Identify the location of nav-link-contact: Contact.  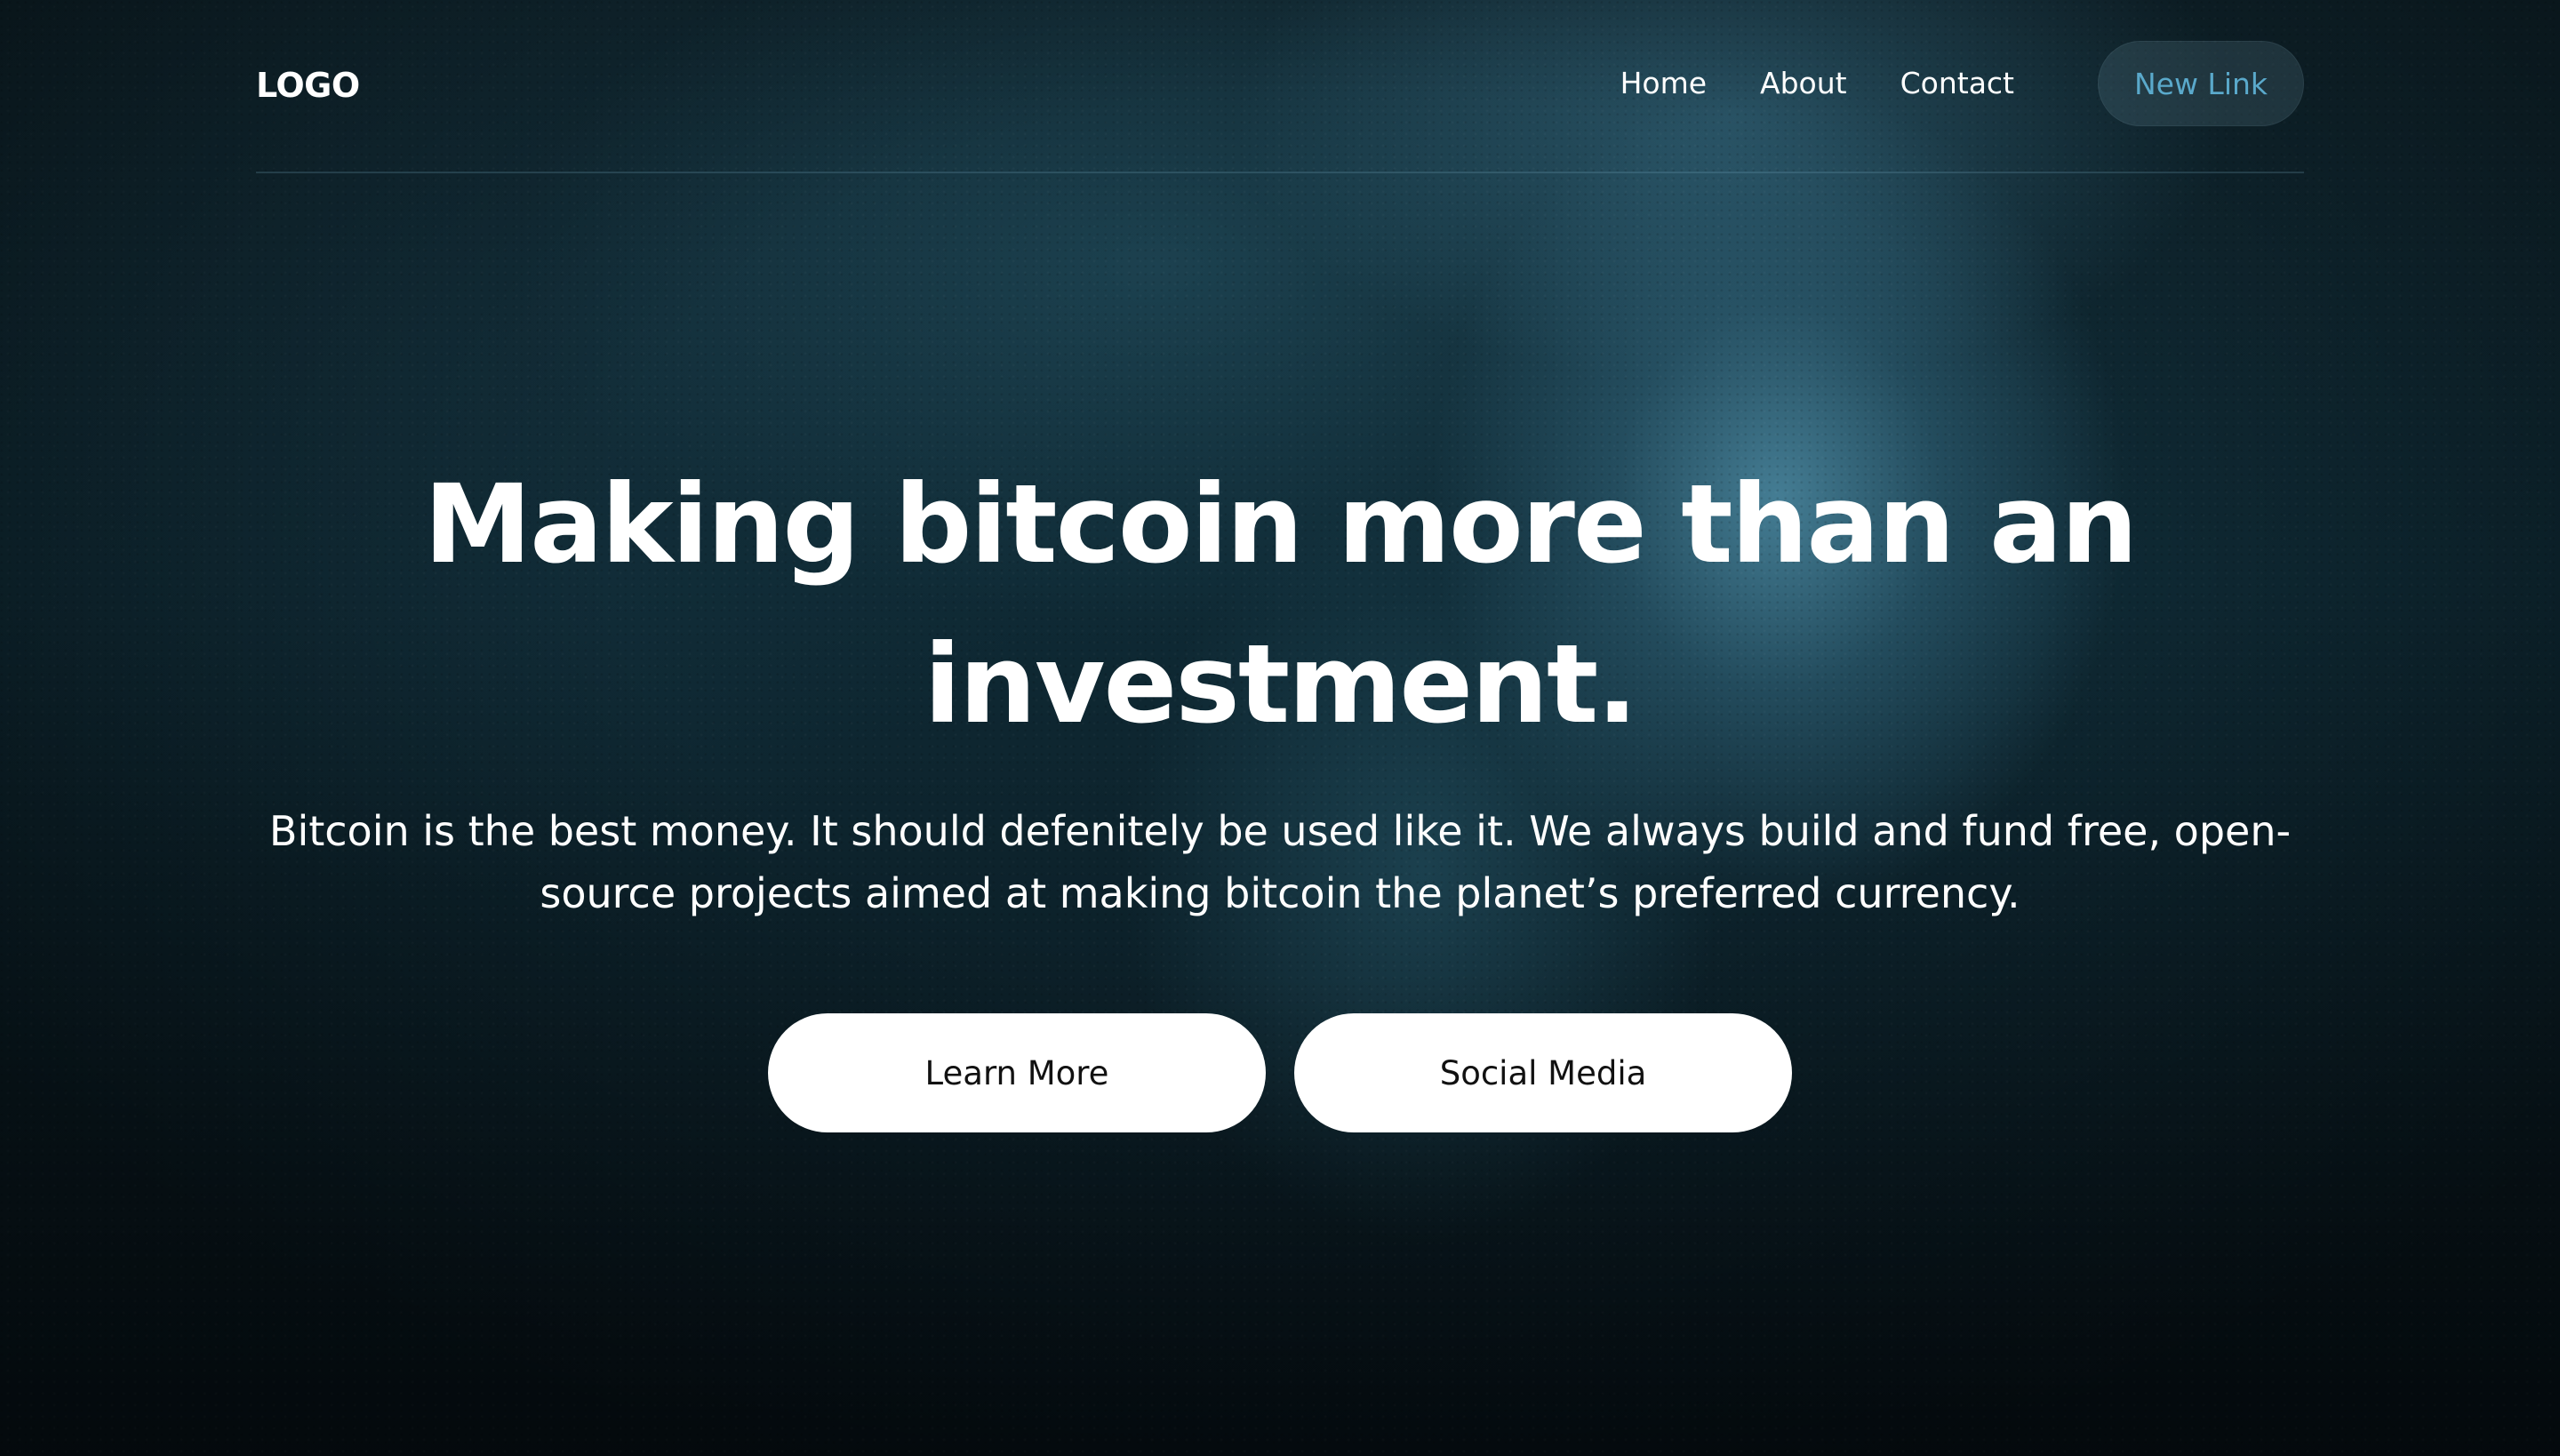
(1957, 83).